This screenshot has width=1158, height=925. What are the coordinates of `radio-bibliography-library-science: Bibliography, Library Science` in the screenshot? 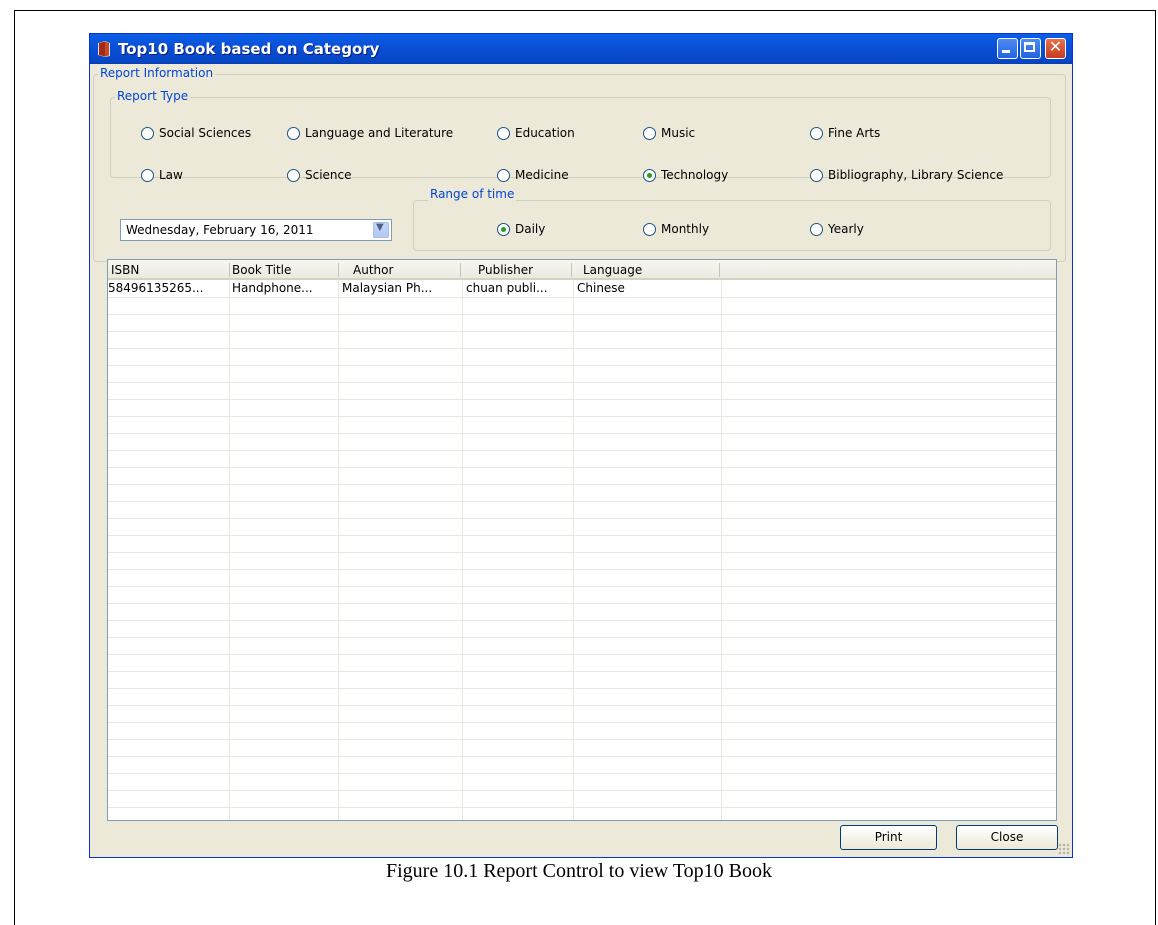 It's located at (906, 175).